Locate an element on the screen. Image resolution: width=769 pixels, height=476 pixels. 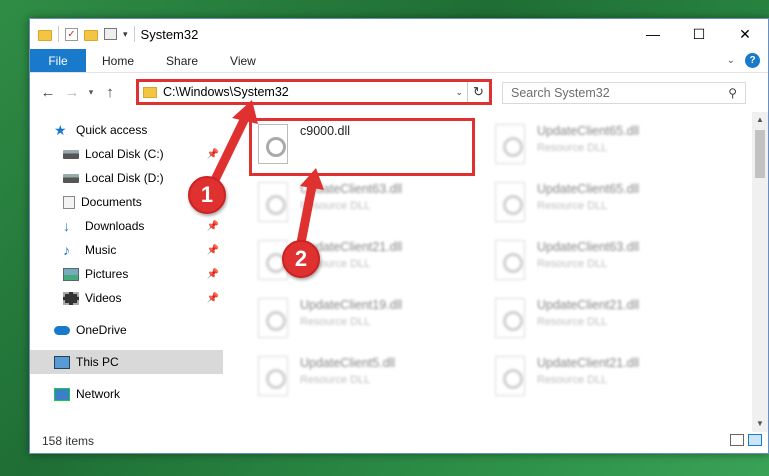
sidebar-item-label: Pictures is located at coordinates (107, 274).